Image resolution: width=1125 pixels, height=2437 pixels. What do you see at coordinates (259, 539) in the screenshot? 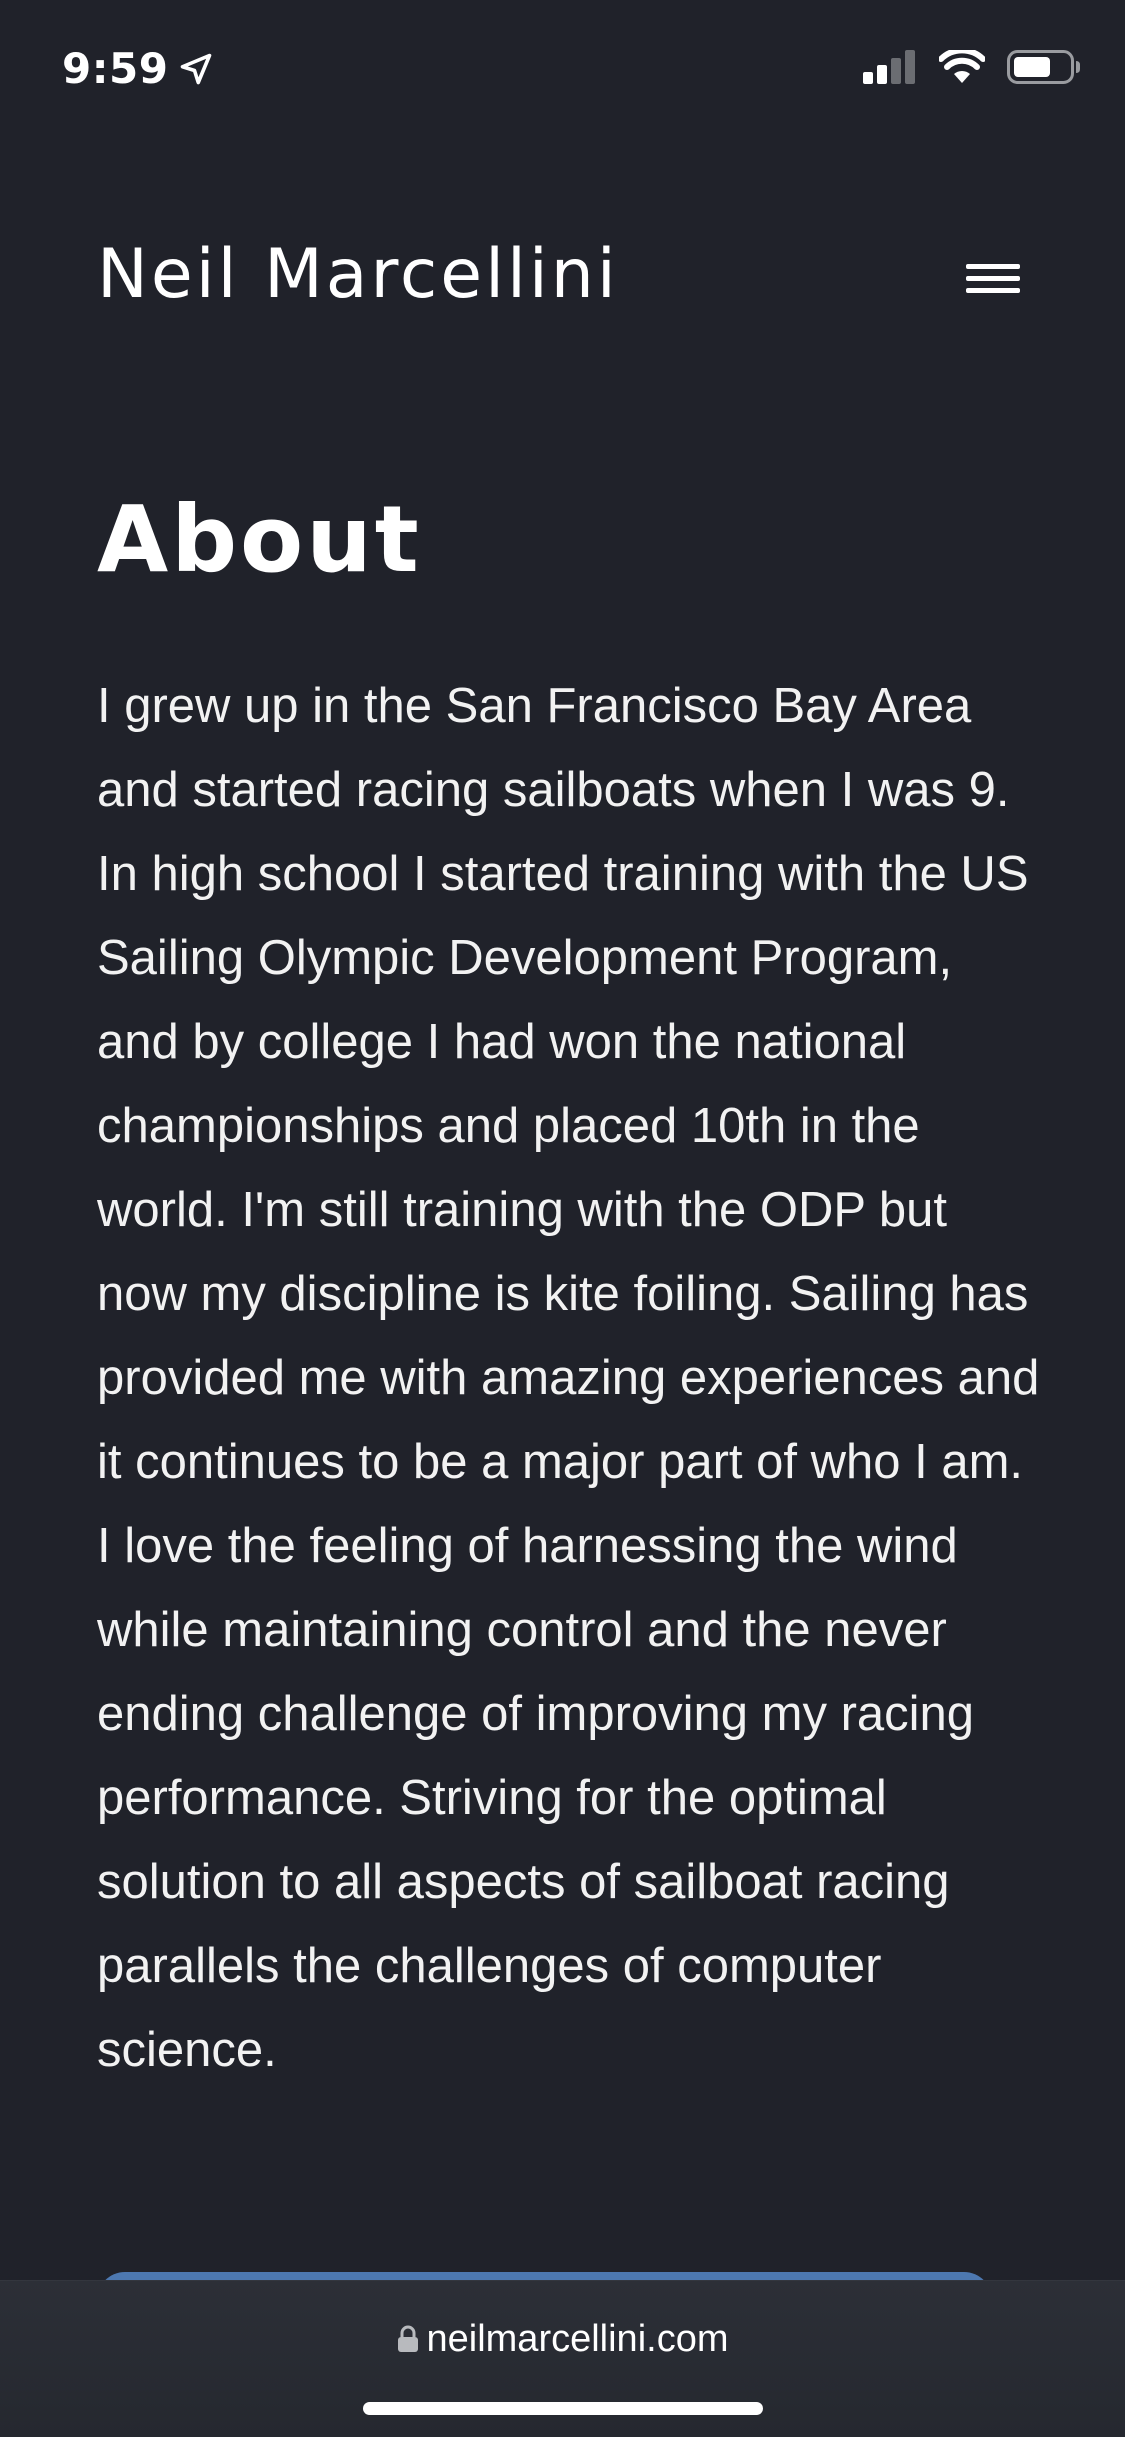
I see `page-title: About` at bounding box center [259, 539].